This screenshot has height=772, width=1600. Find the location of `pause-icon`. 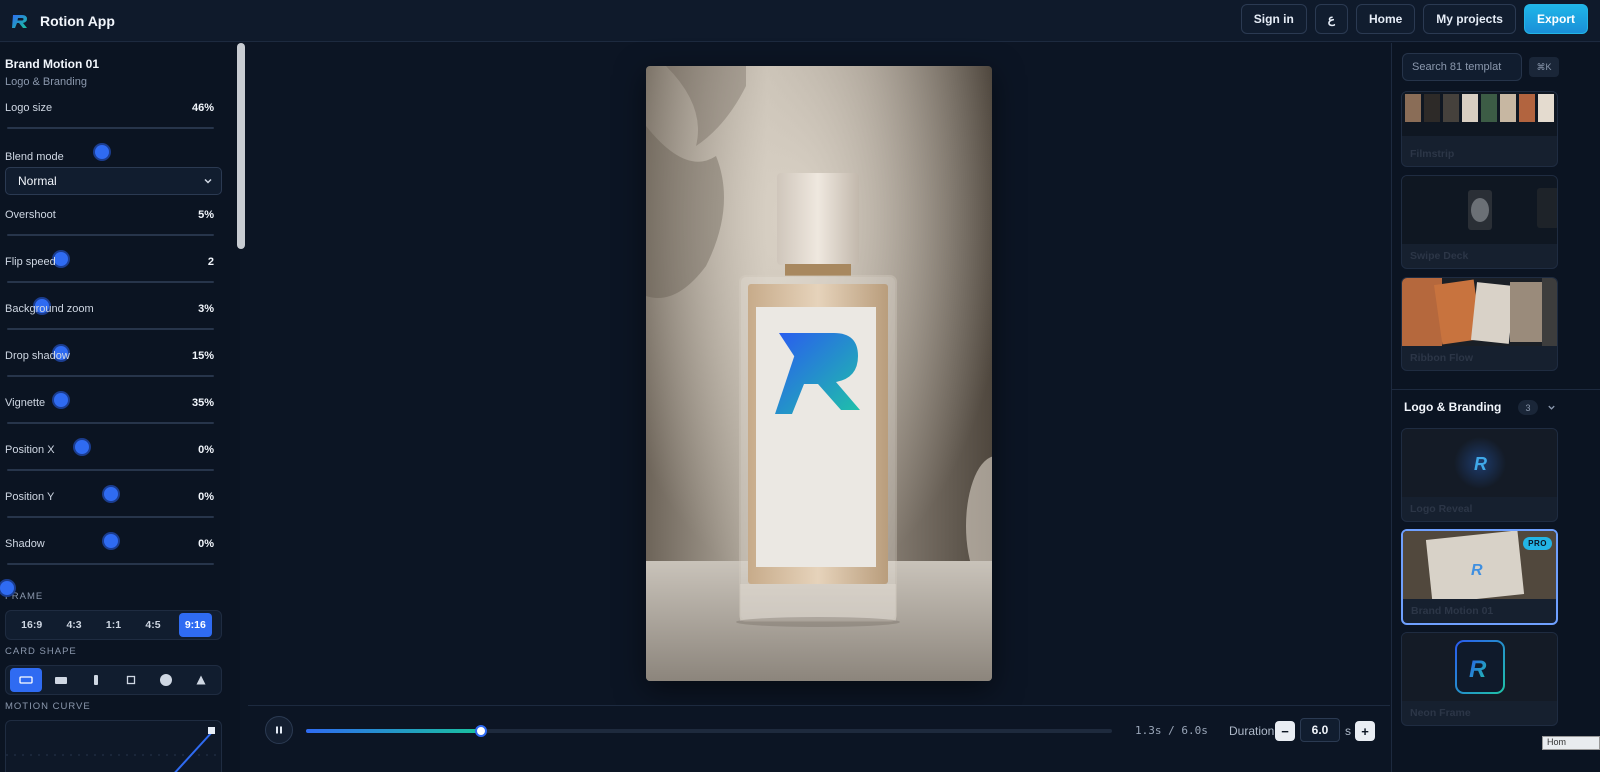

pause-icon is located at coordinates (279, 730).